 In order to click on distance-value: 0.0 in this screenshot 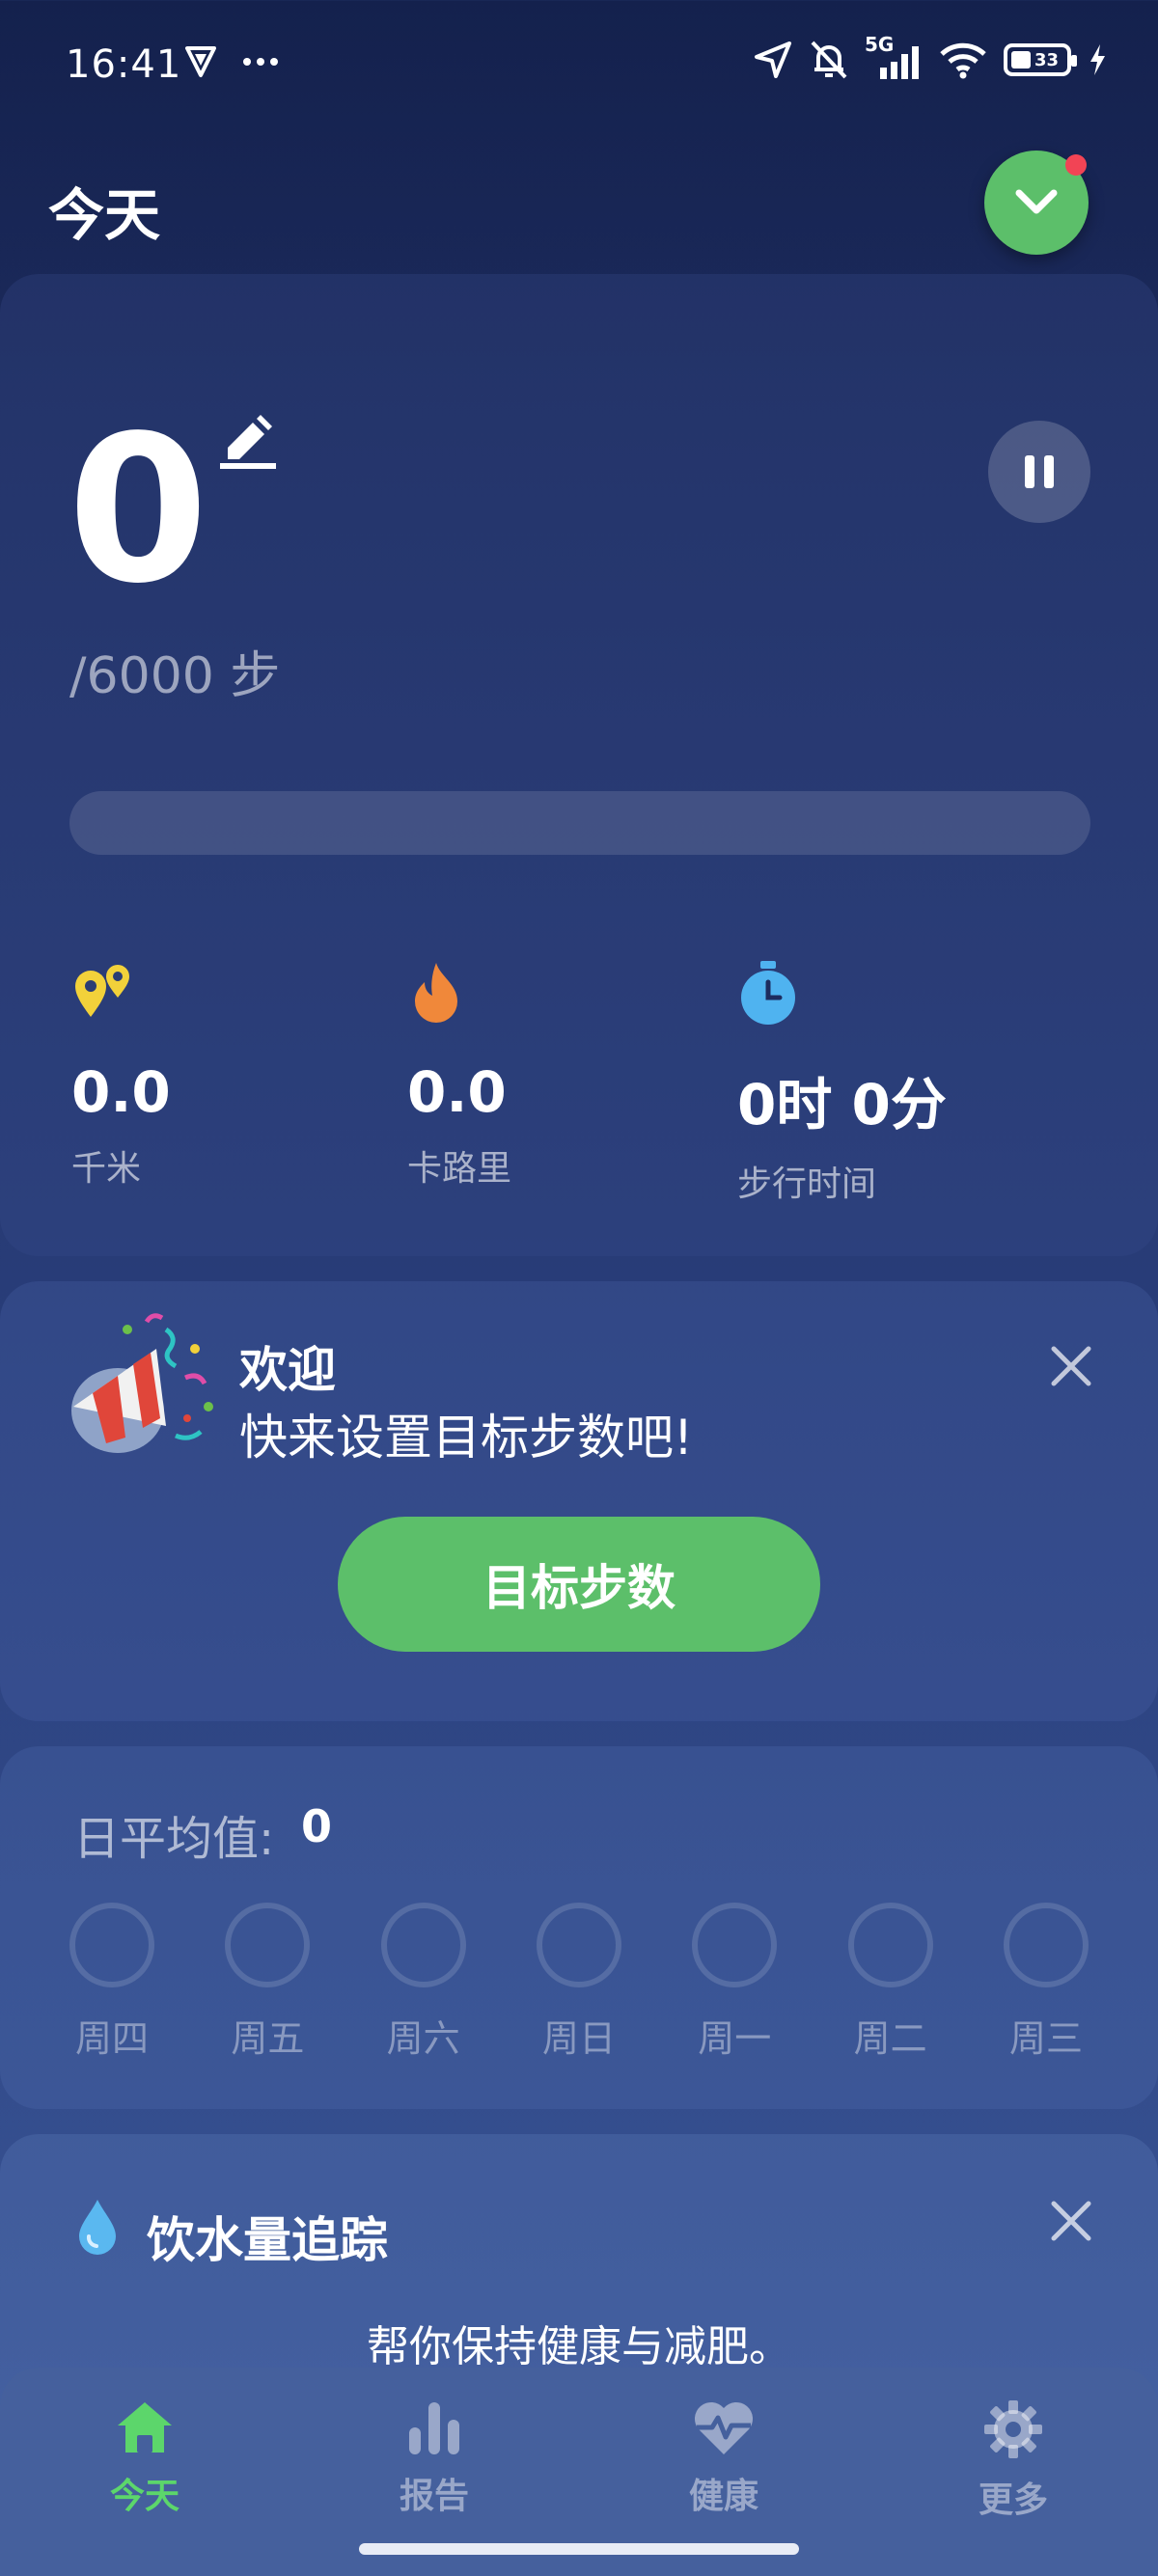, I will do `click(121, 1092)`.